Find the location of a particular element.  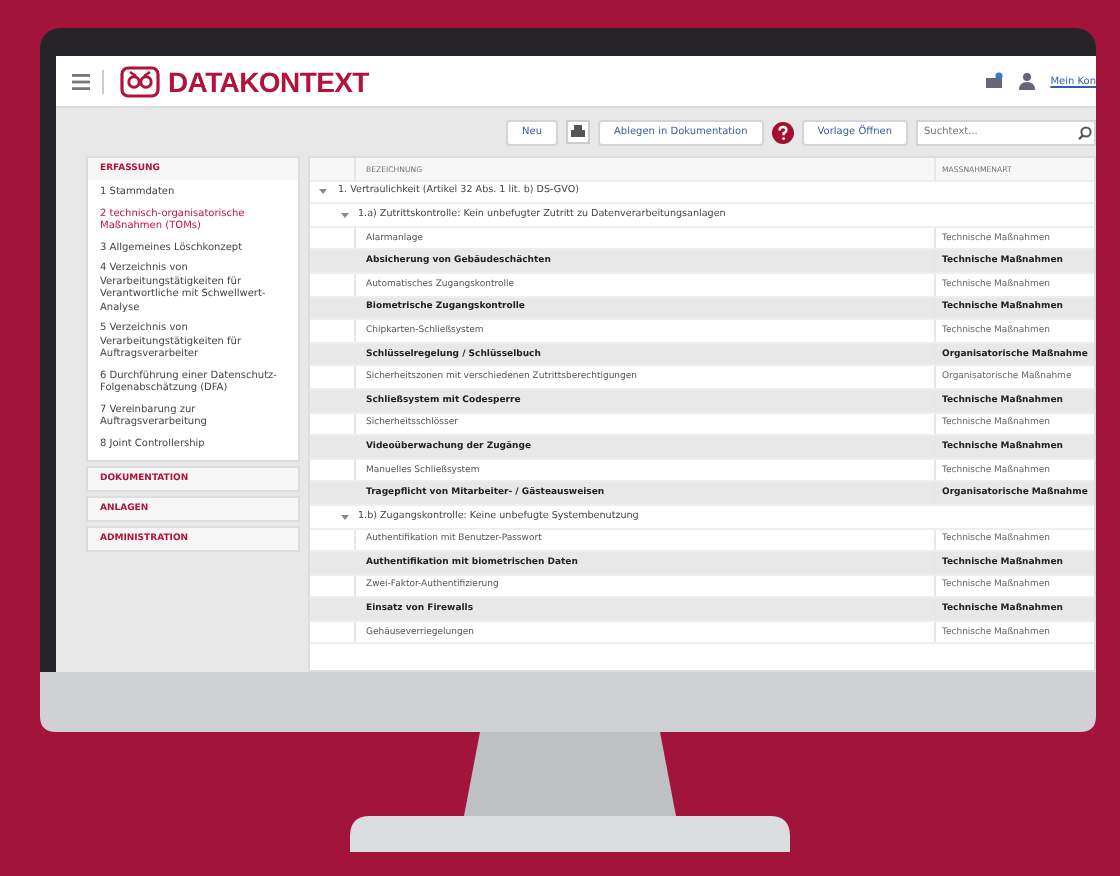

menu-icon is located at coordinates (81, 81).